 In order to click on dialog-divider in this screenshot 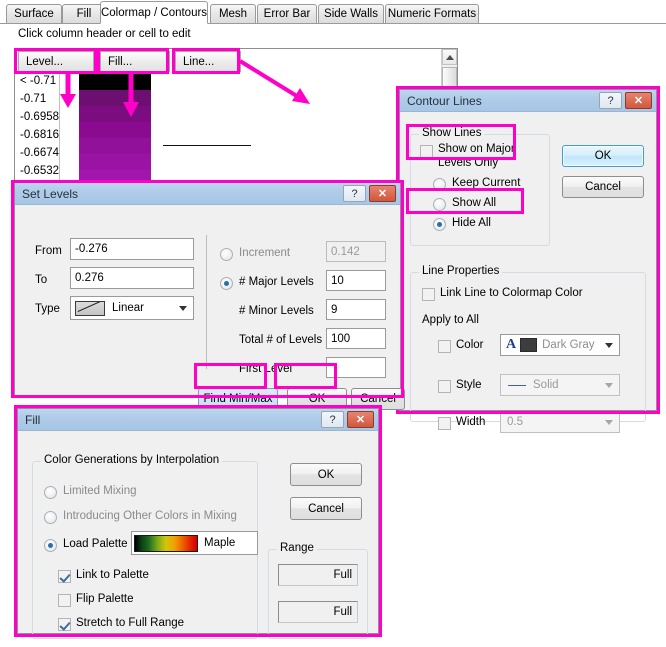, I will do `click(206, 302)`.